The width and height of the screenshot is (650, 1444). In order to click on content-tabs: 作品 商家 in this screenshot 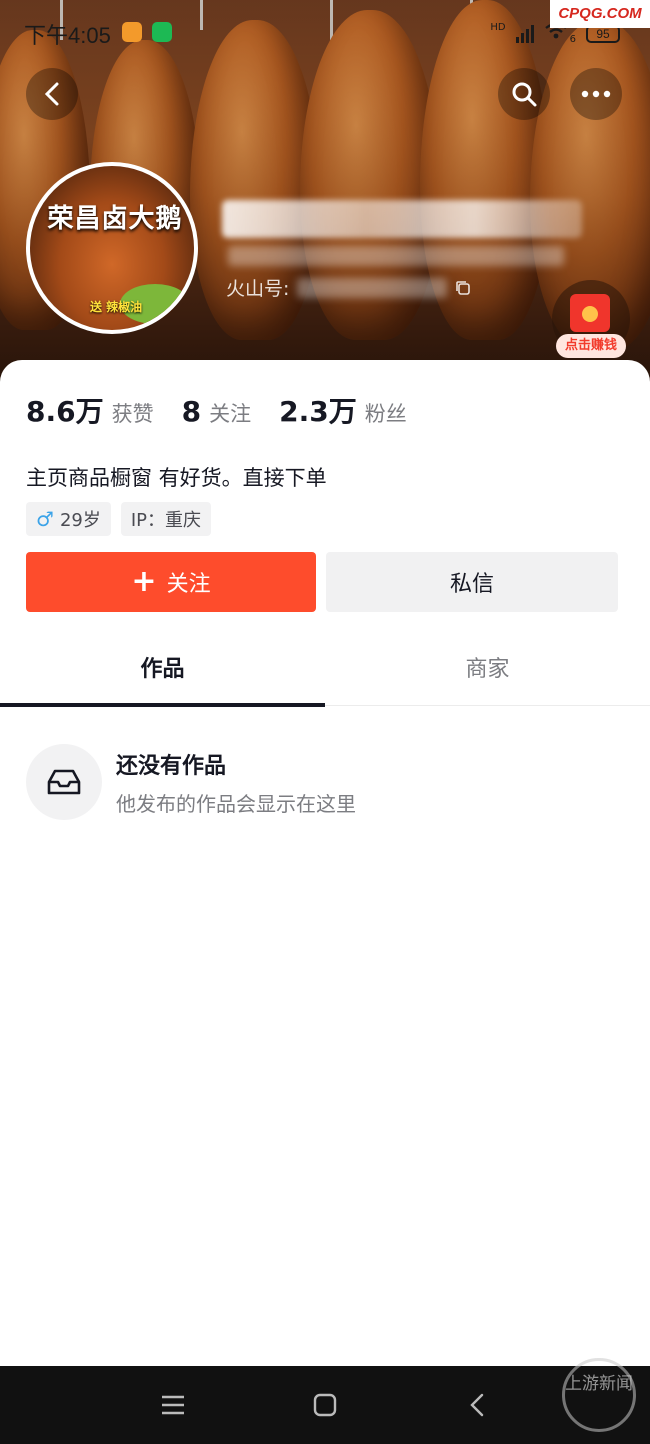, I will do `click(325, 667)`.